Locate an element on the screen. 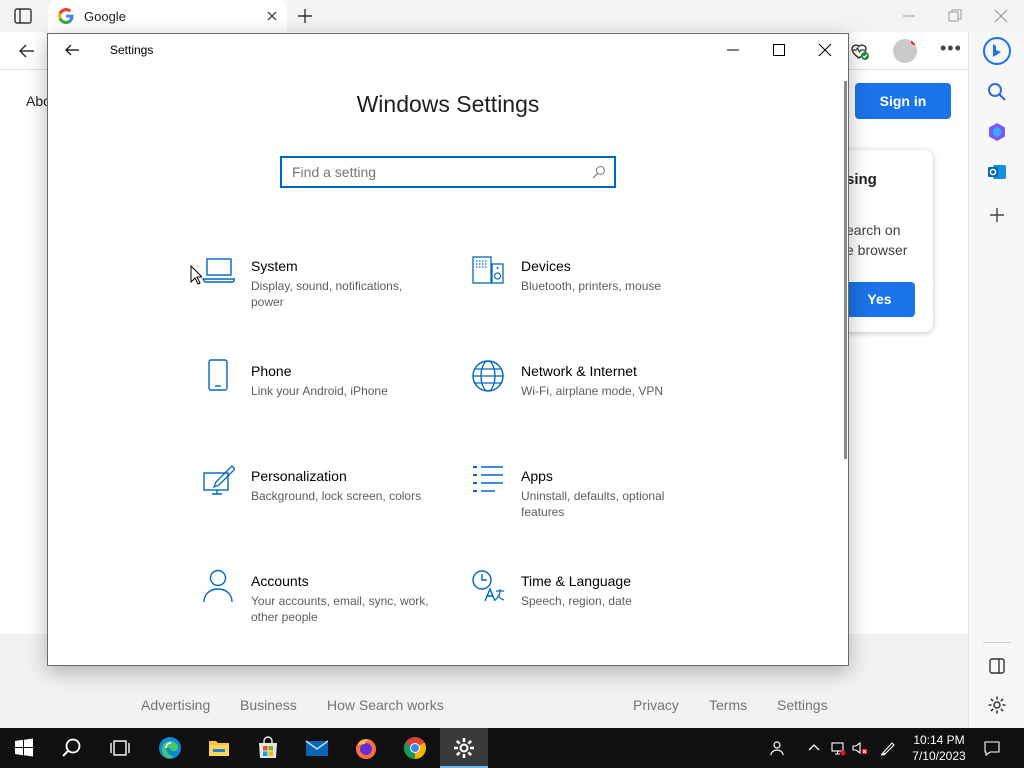 The height and width of the screenshot is (768, 1024). taskbar-store-app is located at coordinates (268, 748).